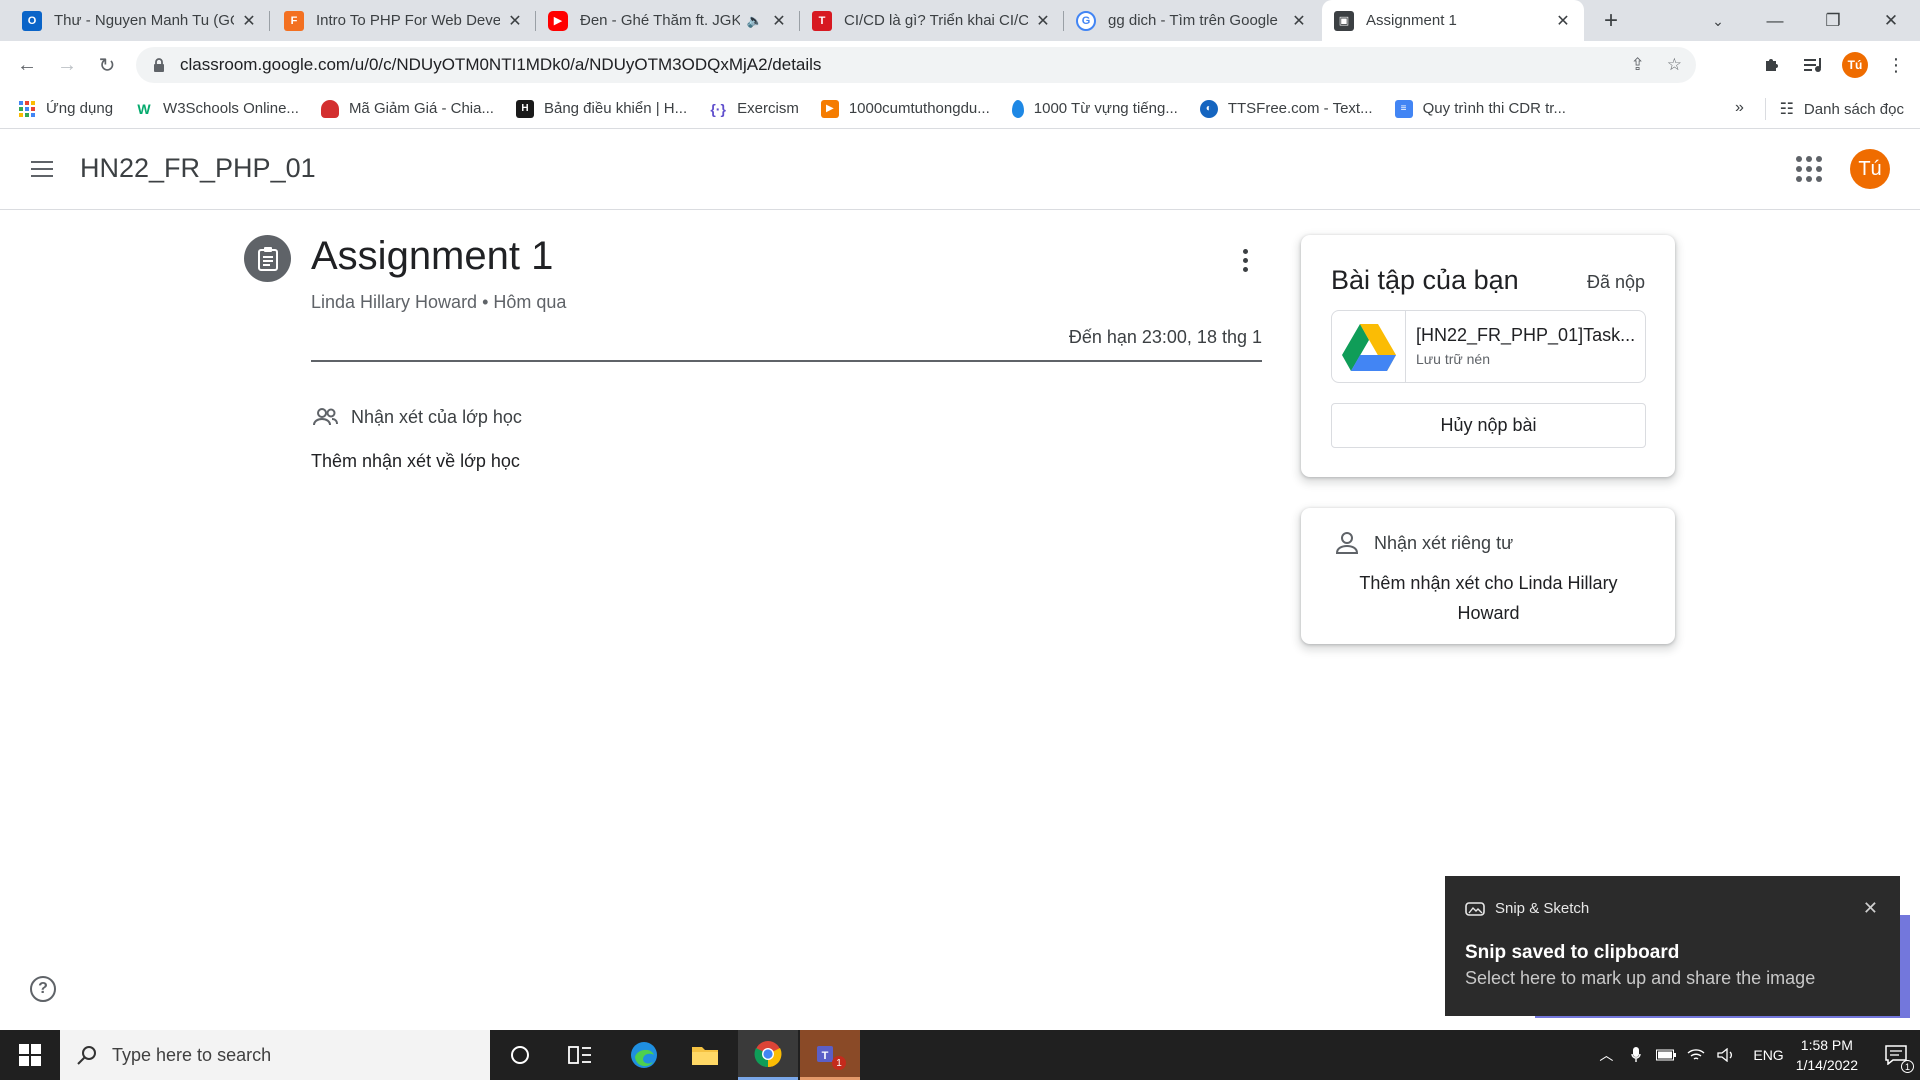 The image size is (1920, 1080). Describe the element at coordinates (107, 65) in the screenshot. I see `reload-icon: ↻` at that location.